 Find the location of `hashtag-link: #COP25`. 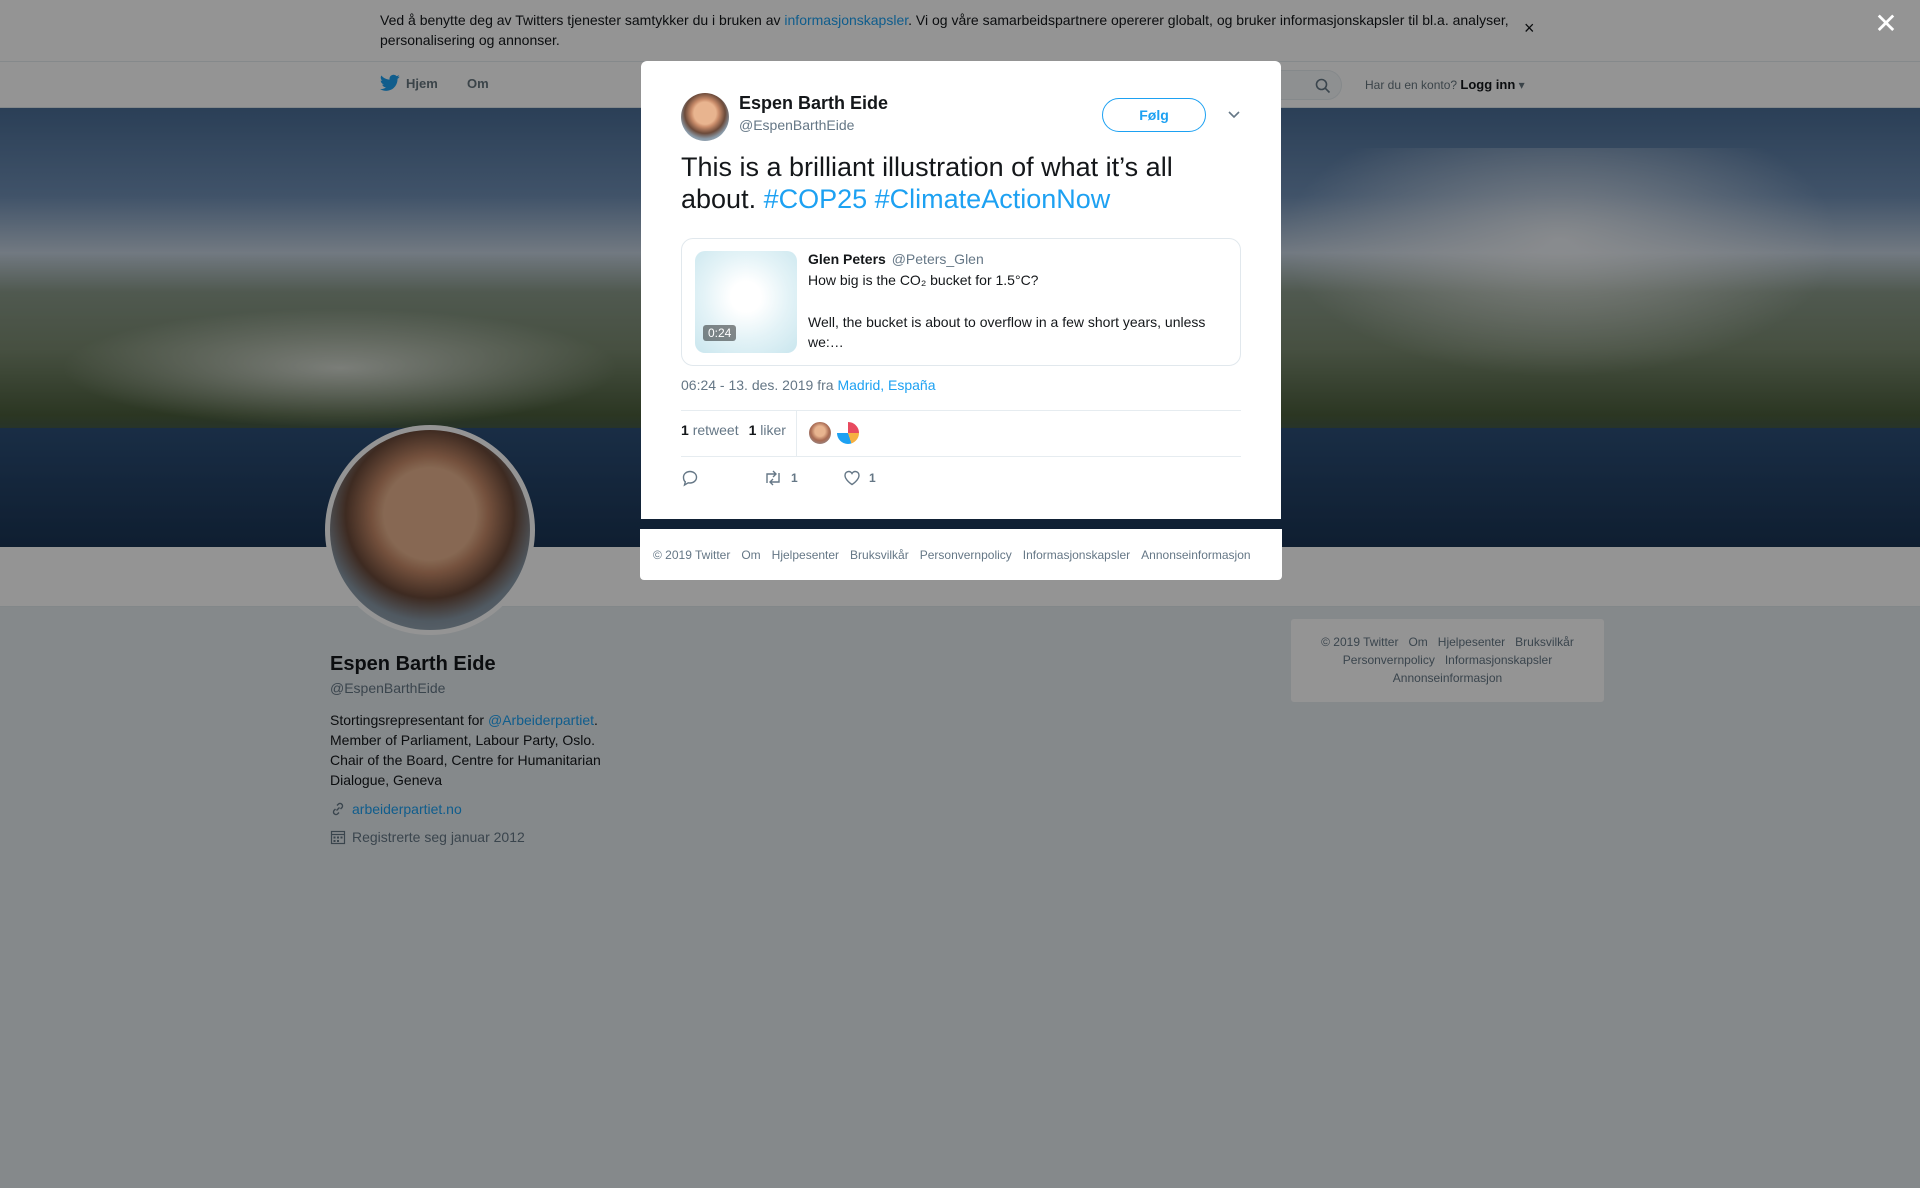

hashtag-link: #COP25 is located at coordinates (816, 199).